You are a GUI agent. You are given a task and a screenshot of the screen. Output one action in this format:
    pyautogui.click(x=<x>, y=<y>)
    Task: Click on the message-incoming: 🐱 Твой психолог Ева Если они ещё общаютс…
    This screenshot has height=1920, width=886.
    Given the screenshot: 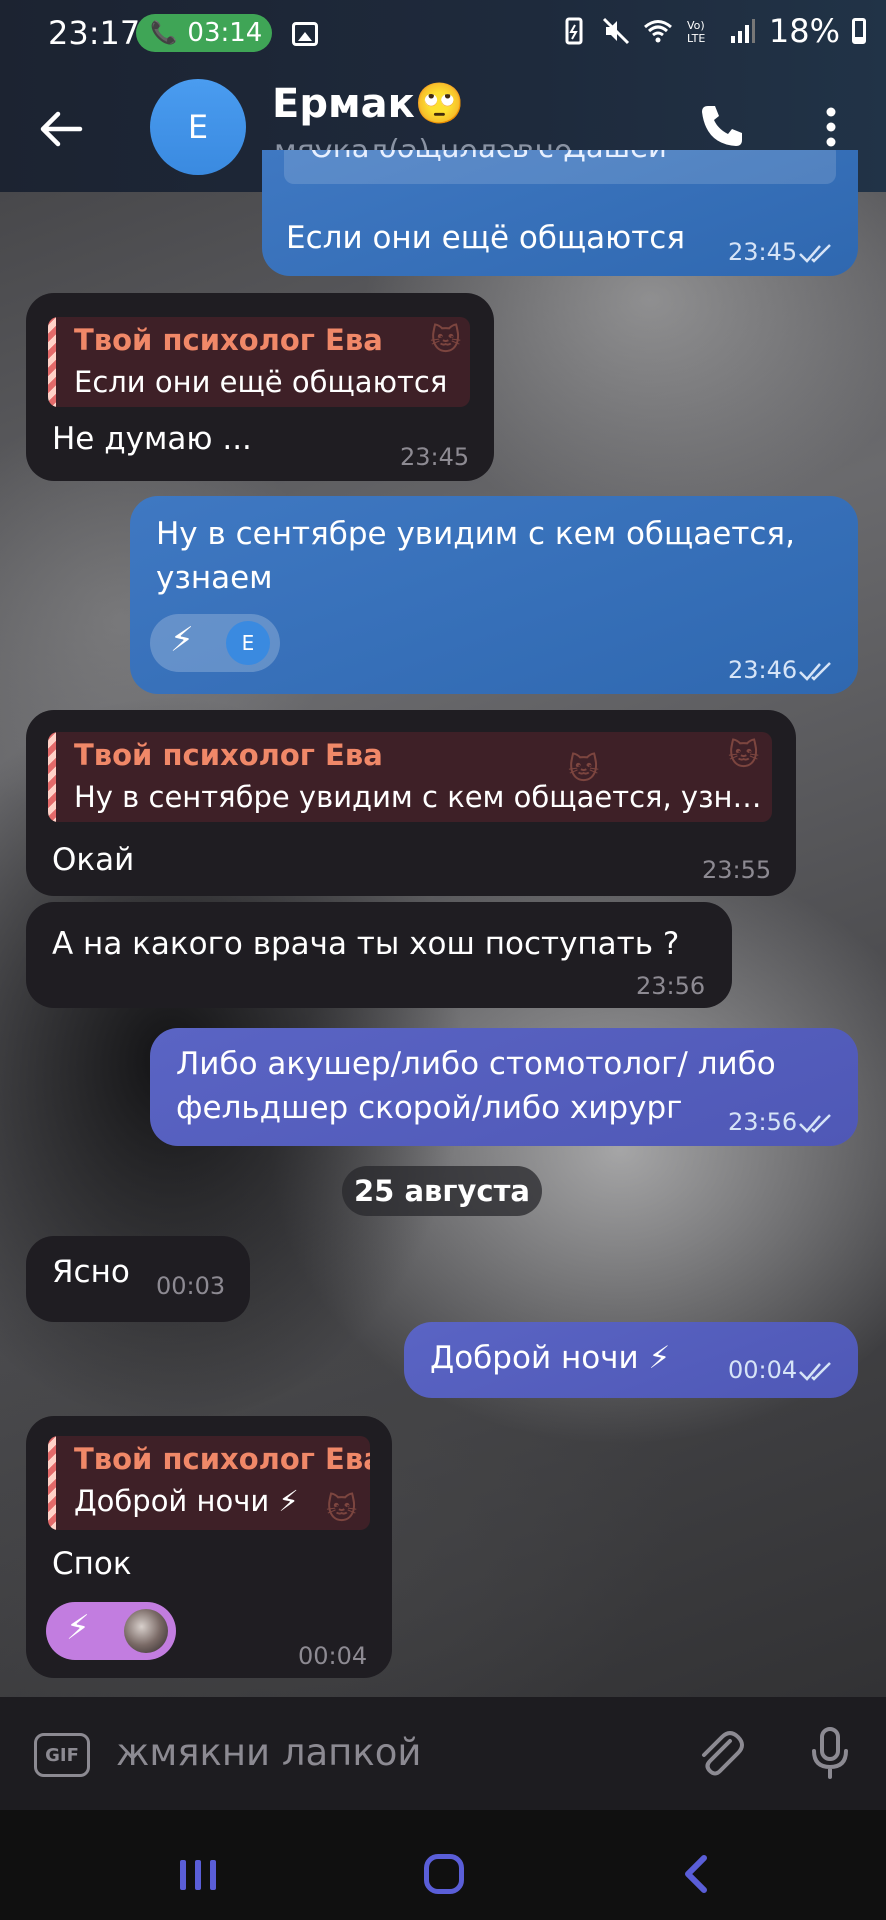 What is the action you would take?
    pyautogui.click(x=260, y=387)
    